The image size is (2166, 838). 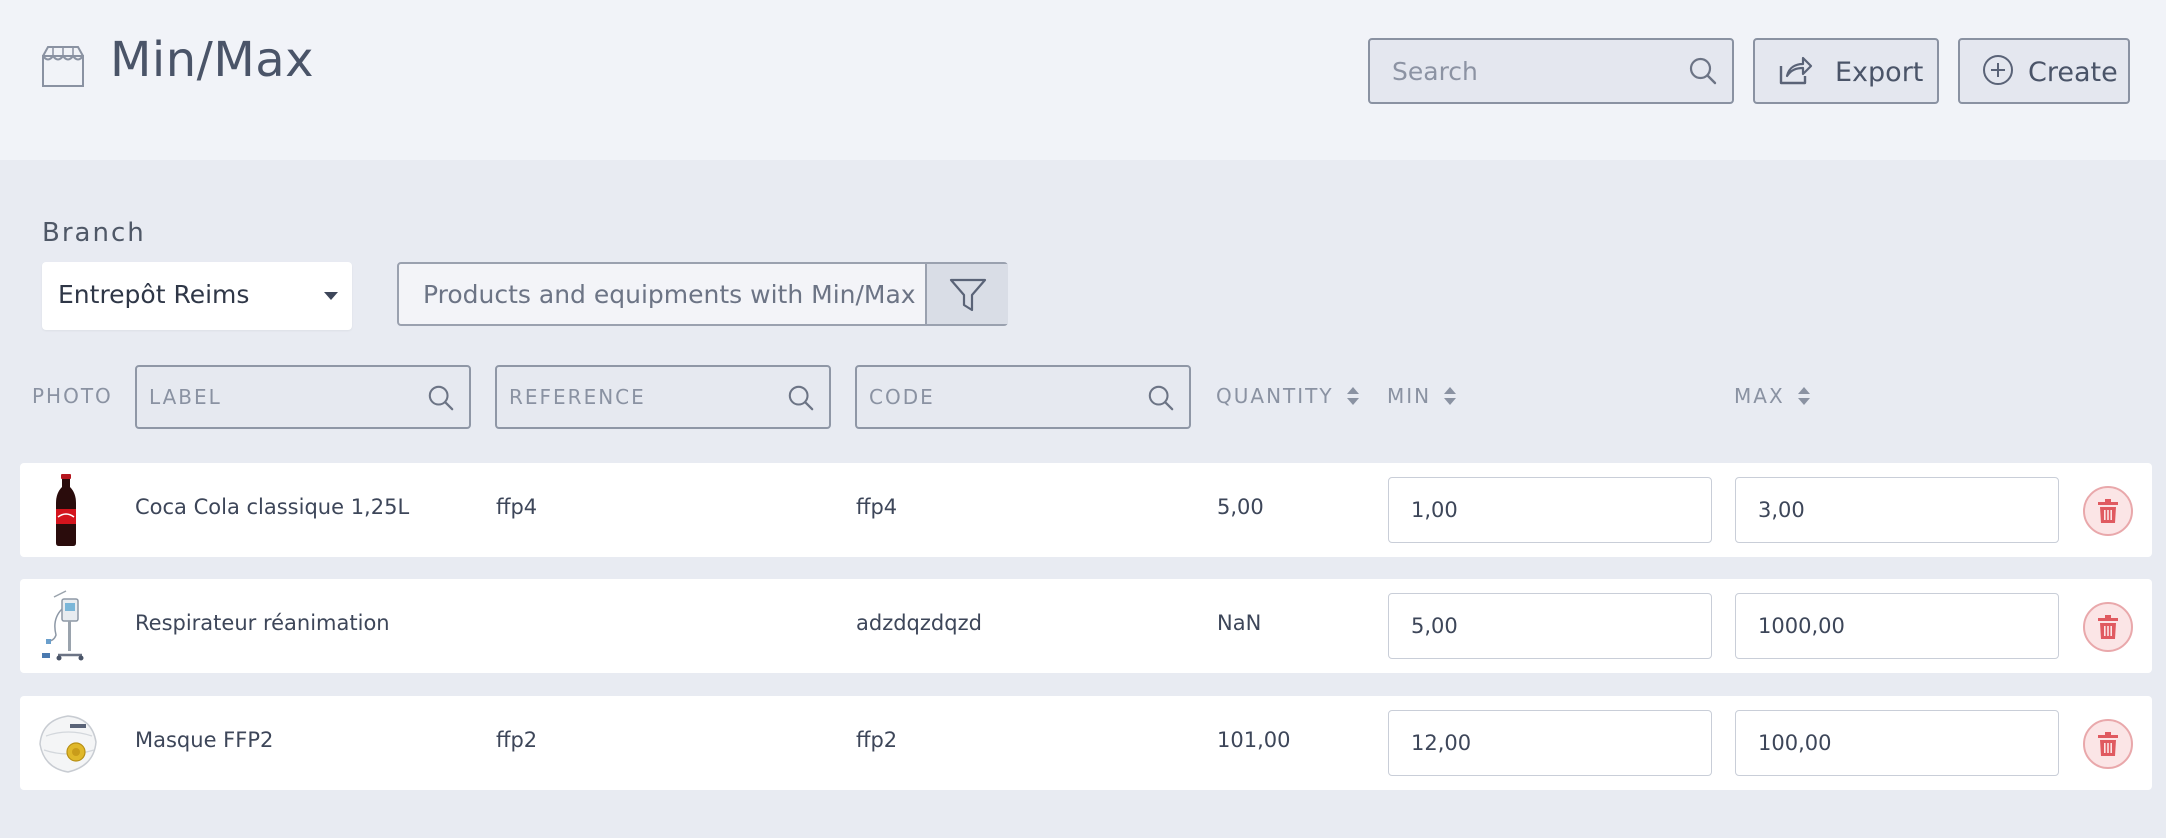 I want to click on reference-filter-input, so click(x=632, y=397).